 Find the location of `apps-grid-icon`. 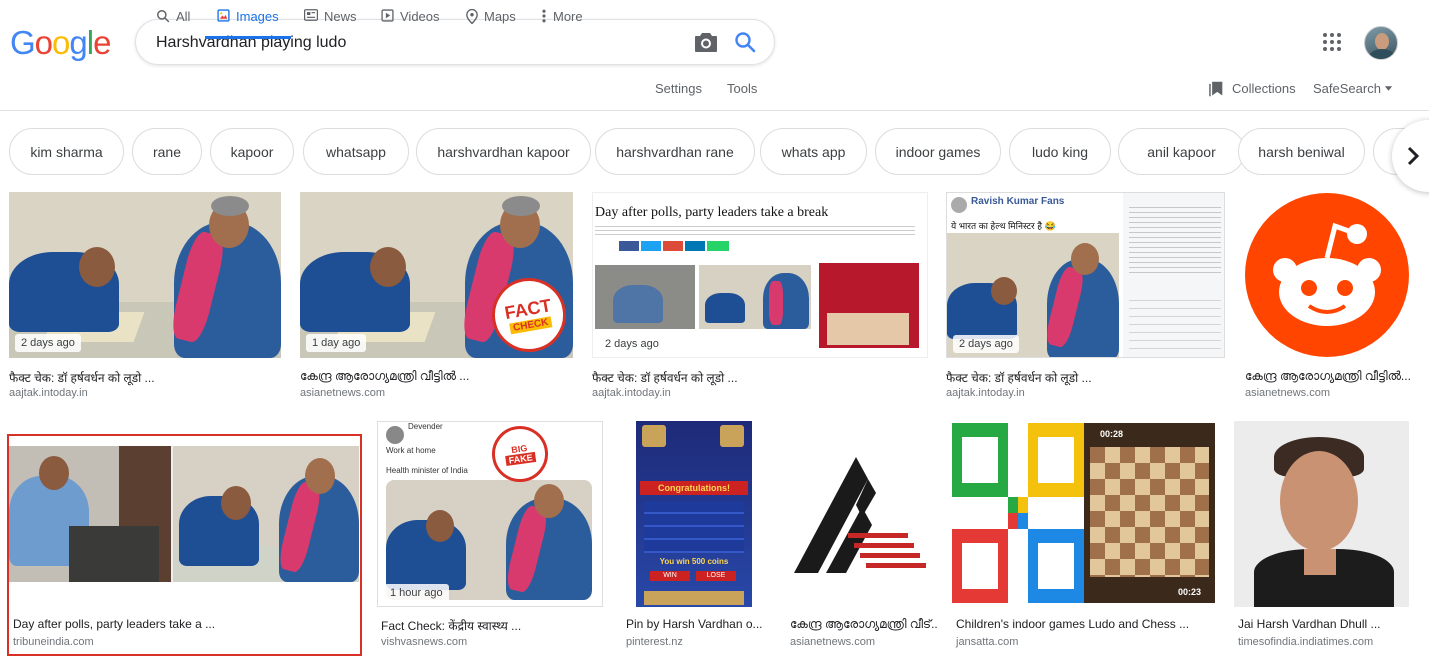

apps-grid-icon is located at coordinates (1332, 42).